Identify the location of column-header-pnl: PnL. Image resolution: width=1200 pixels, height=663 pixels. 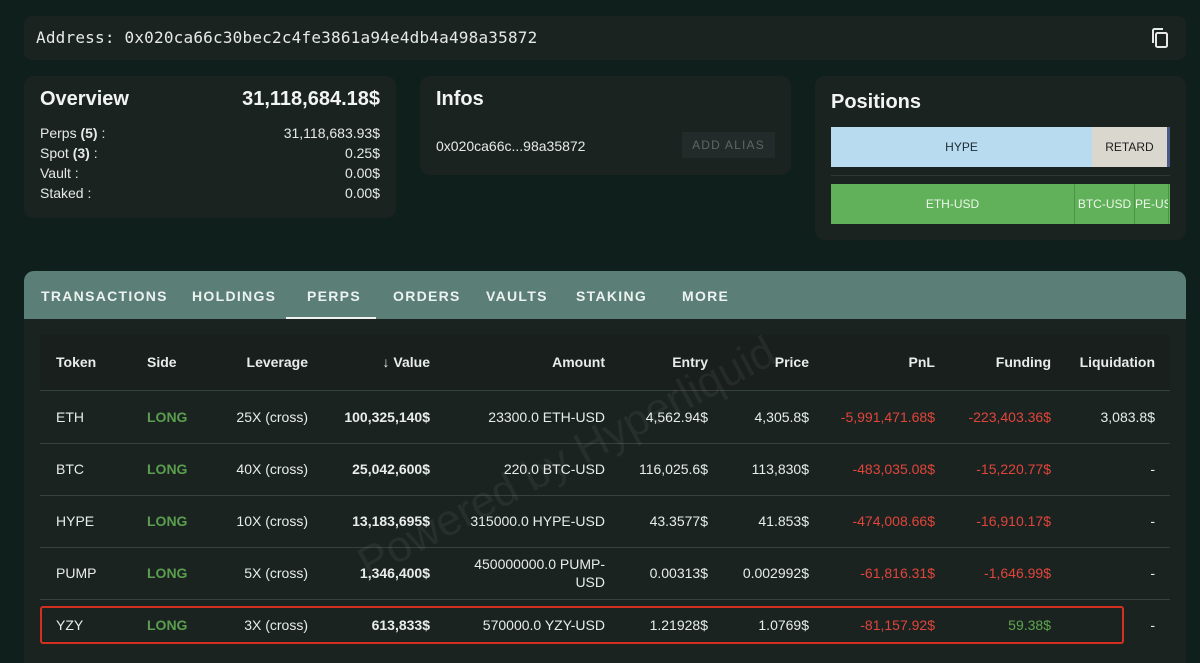
(922, 362).